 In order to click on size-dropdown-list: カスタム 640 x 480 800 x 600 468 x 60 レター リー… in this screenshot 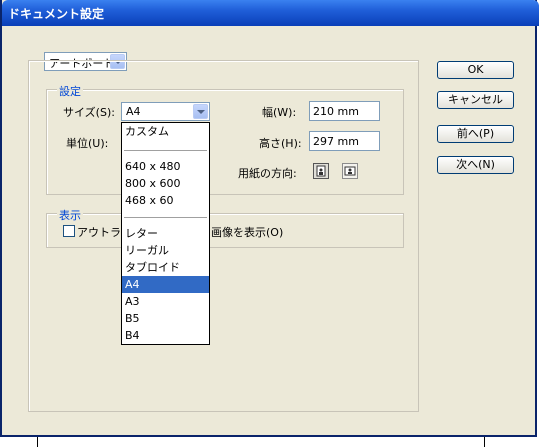, I will do `click(165, 233)`.